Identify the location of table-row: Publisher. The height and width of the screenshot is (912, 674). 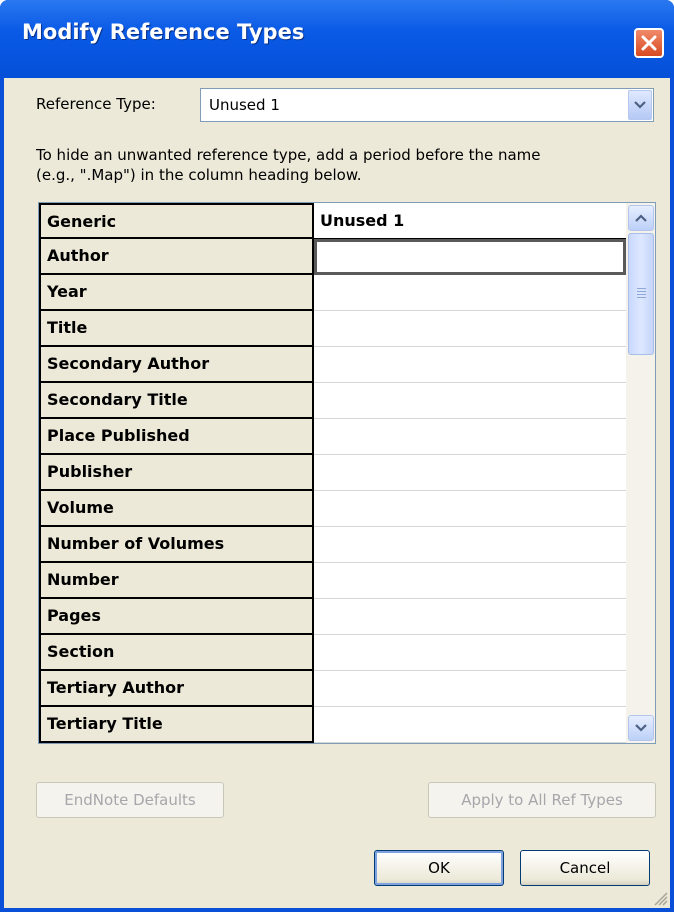
(332, 473).